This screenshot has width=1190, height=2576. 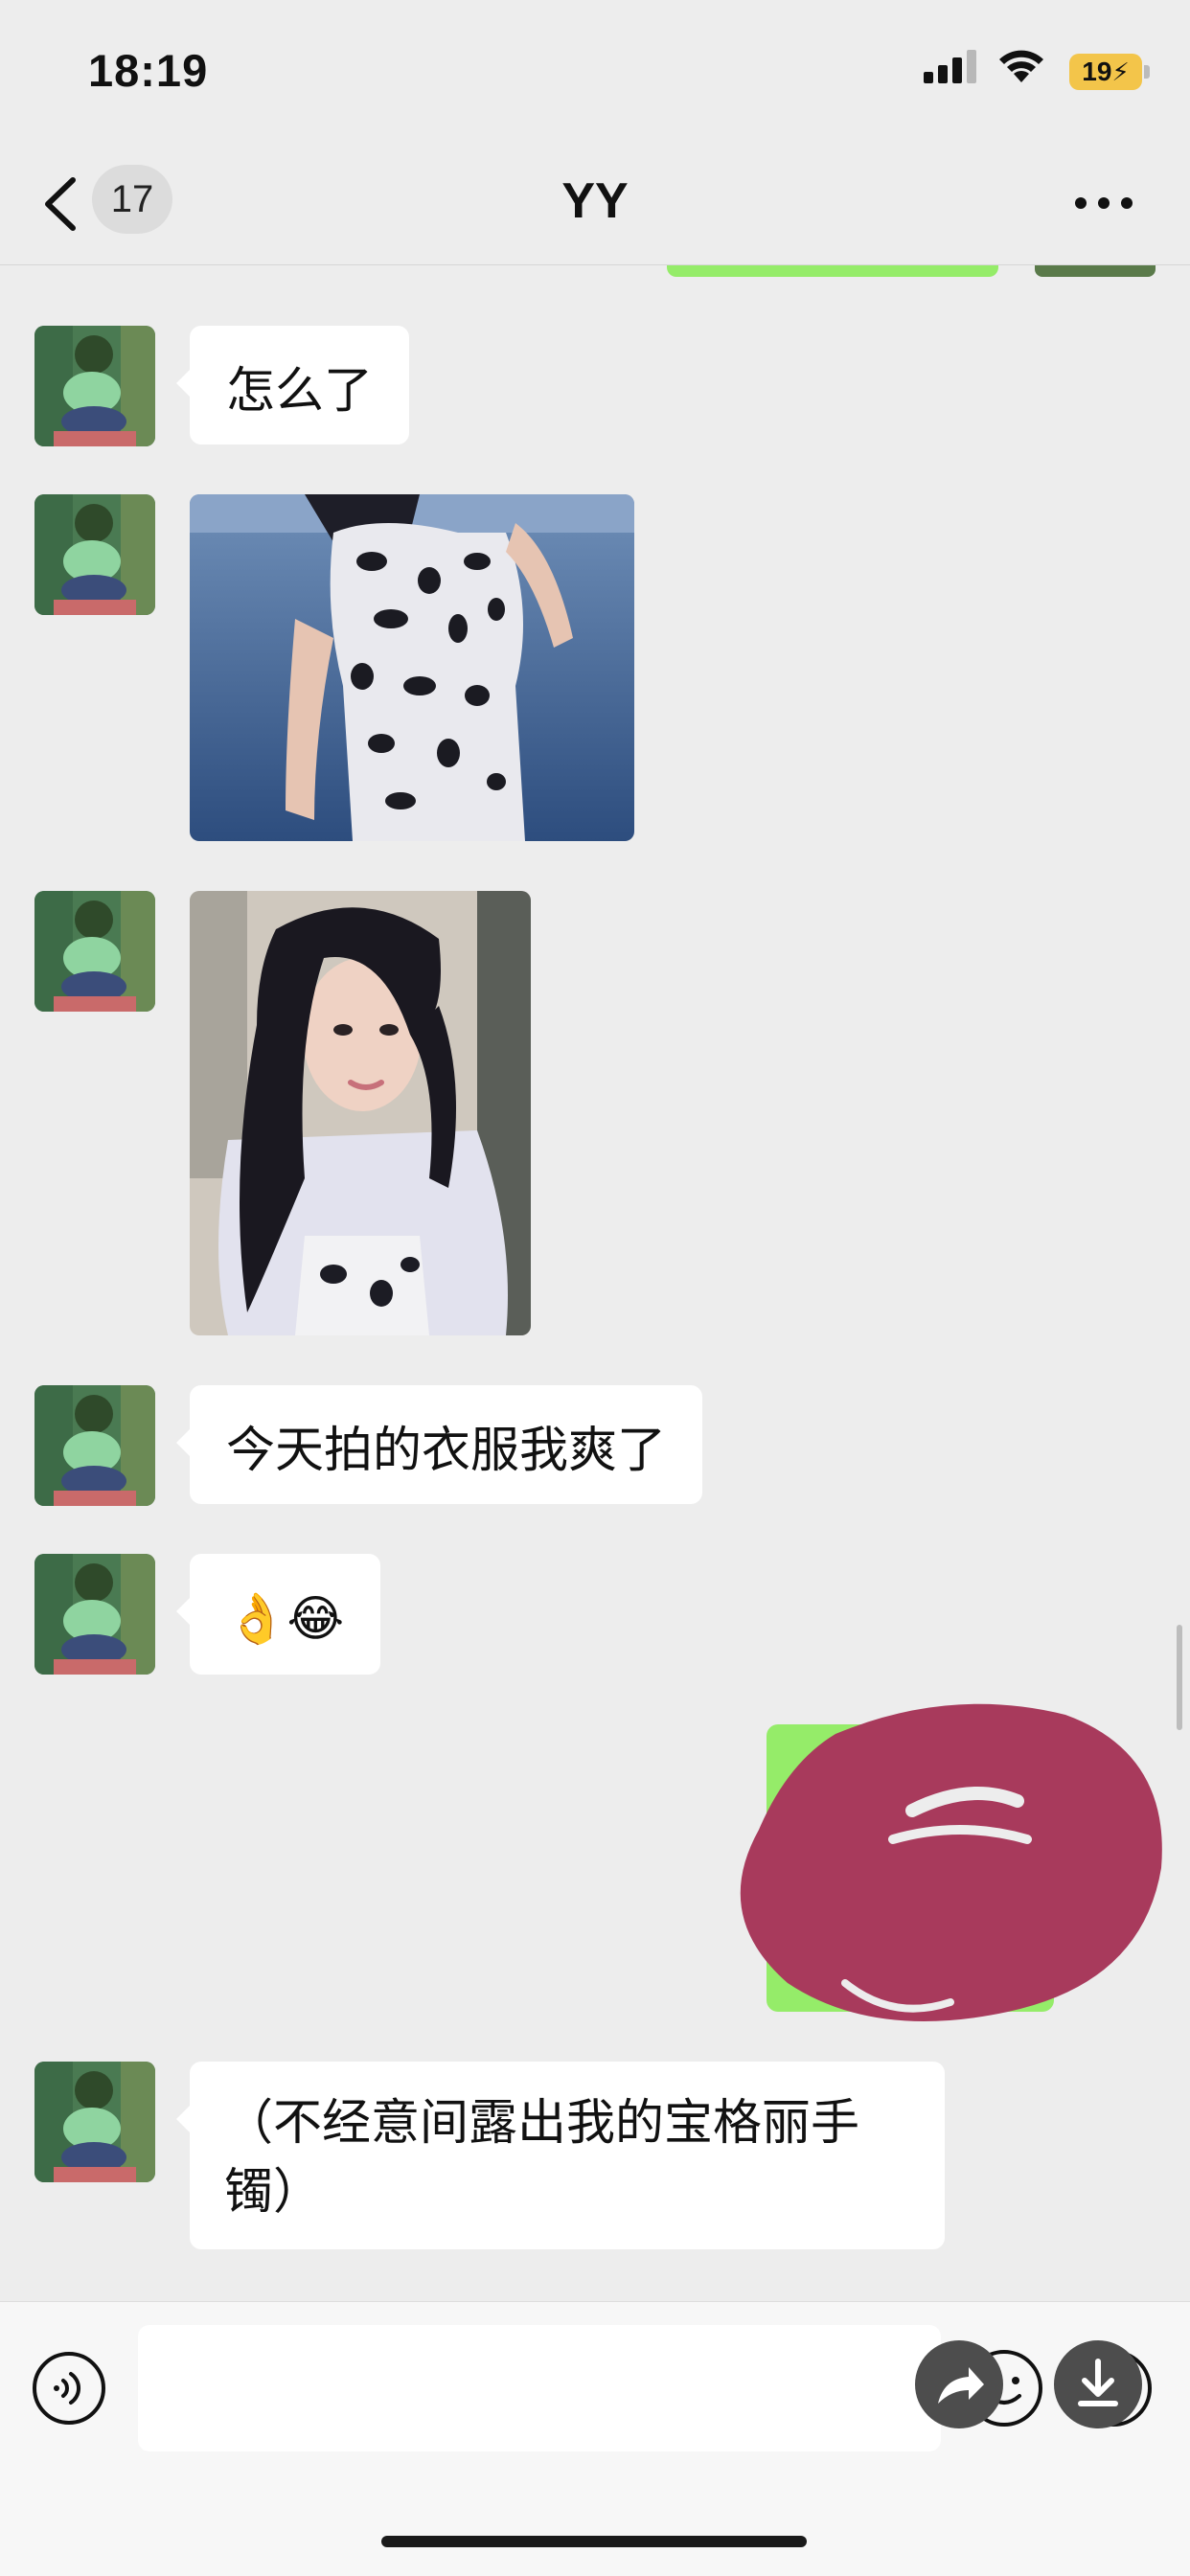 What do you see at coordinates (148, 70) in the screenshot?
I see `status-time: 18:19` at bounding box center [148, 70].